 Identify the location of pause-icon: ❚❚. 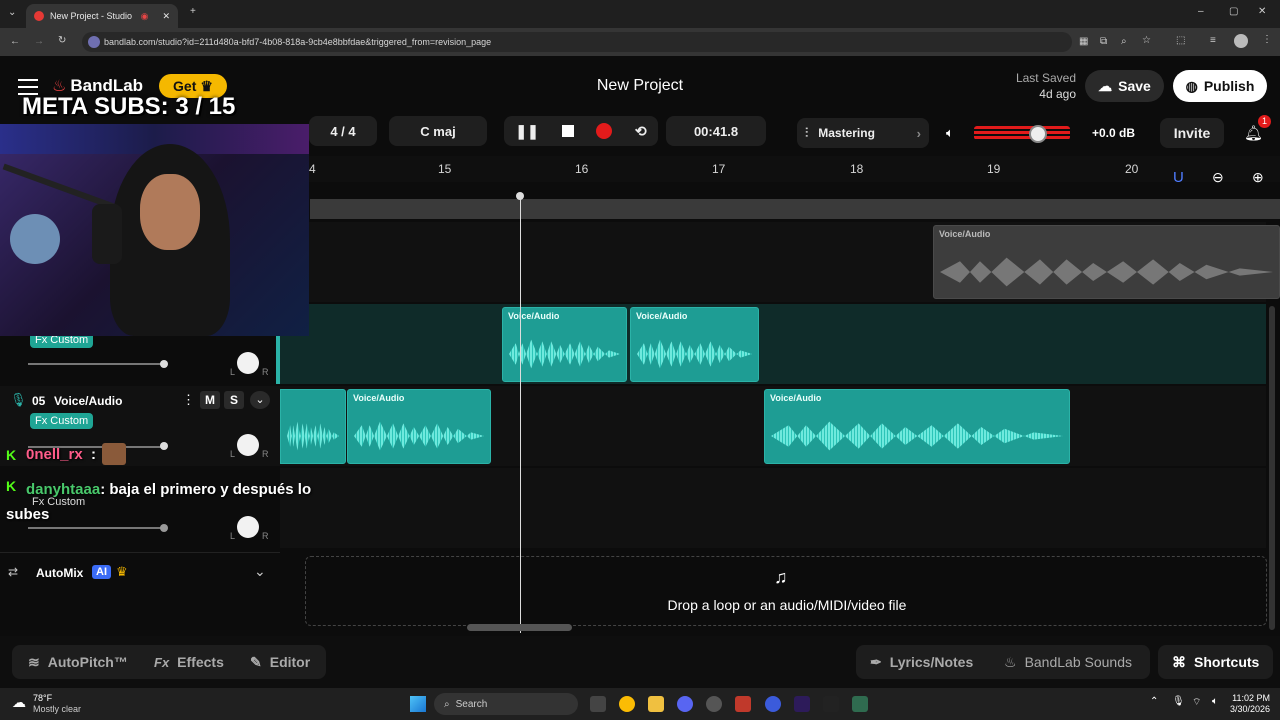
(526, 131).